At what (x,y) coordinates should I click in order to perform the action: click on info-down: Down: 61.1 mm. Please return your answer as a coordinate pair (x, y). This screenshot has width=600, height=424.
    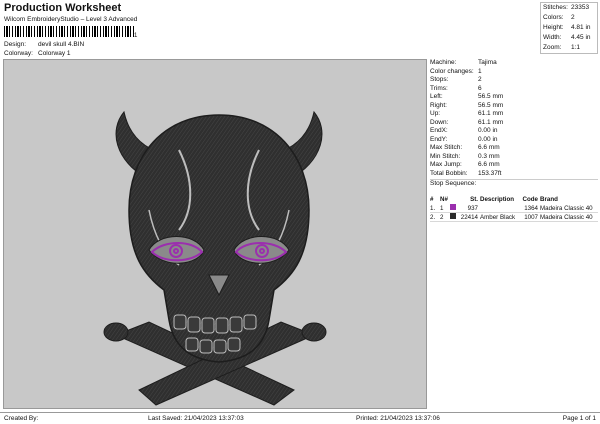
    Looking at the image, I should click on (467, 122).